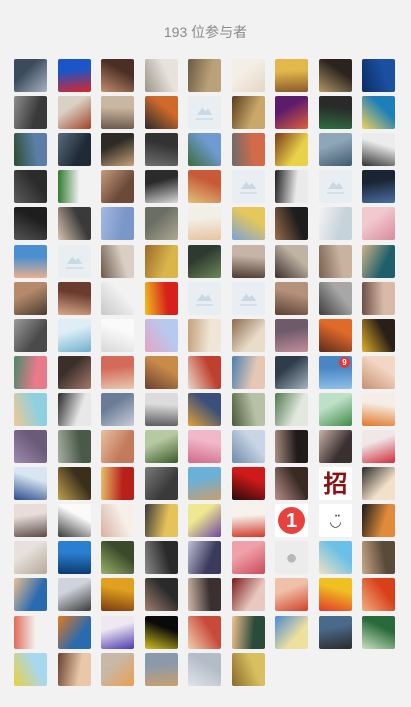 The height and width of the screenshot is (707, 411). Describe the element at coordinates (335, 520) in the screenshot. I see `participant-avatar: ◡̈` at that location.